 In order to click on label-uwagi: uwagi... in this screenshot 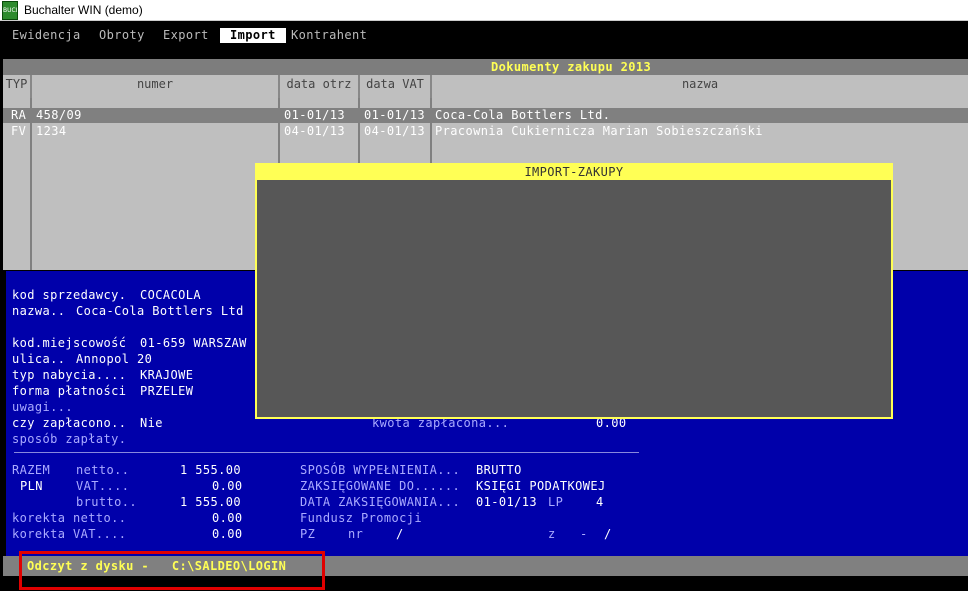, I will do `click(42, 407)`.